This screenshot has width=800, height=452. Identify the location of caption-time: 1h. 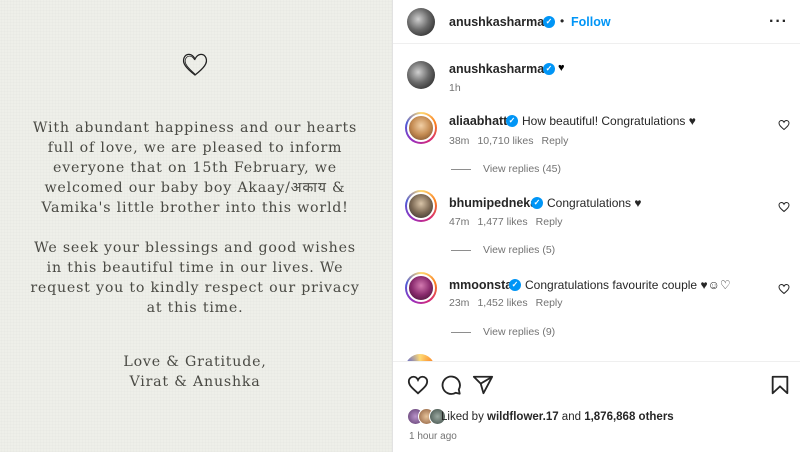
(455, 88).